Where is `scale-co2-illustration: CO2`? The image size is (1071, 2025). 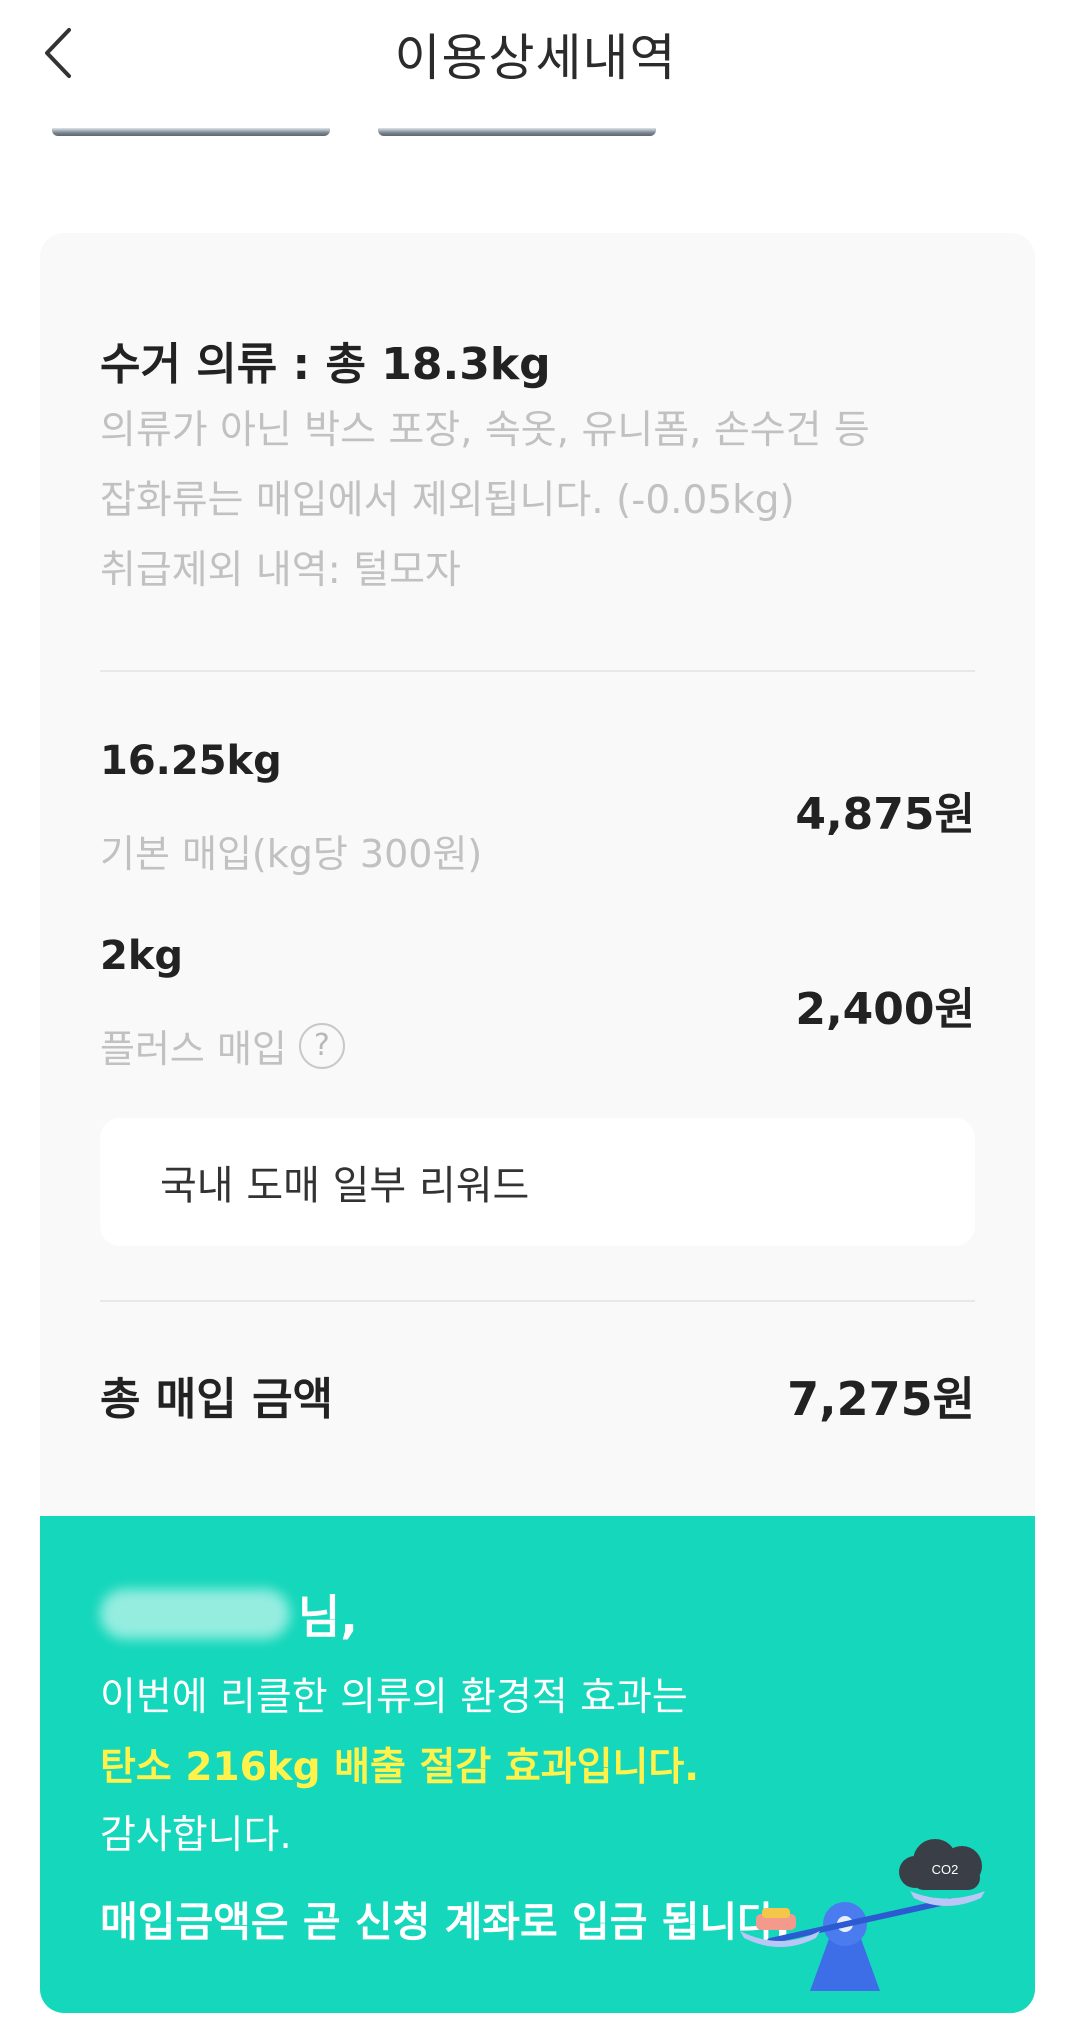
scale-co2-illustration: CO2 is located at coordinates (862, 1915).